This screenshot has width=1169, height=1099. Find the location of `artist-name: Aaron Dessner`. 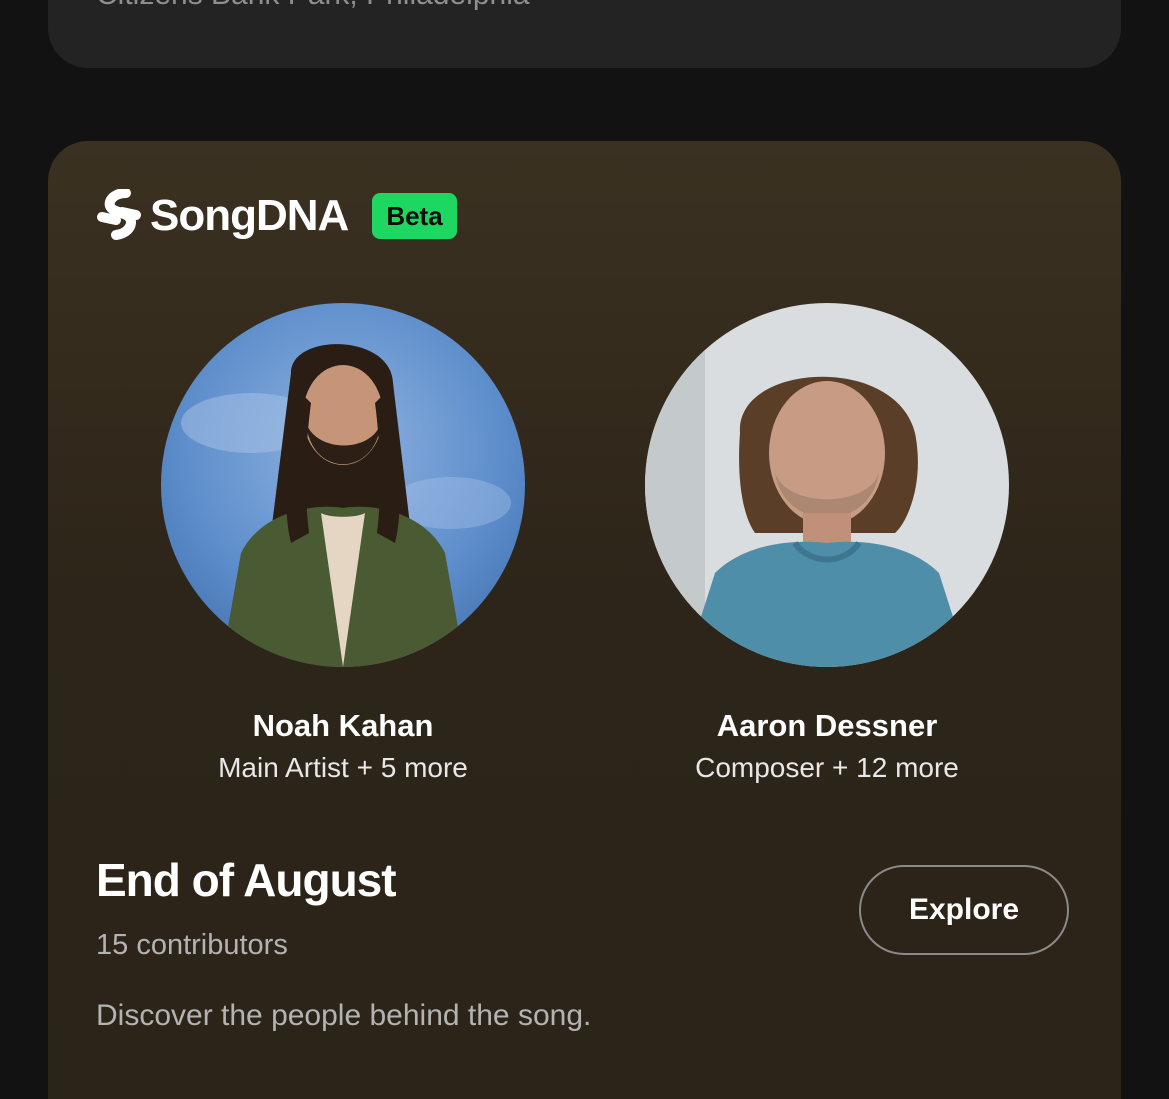

artist-name: Aaron Dessner is located at coordinates (827, 725).